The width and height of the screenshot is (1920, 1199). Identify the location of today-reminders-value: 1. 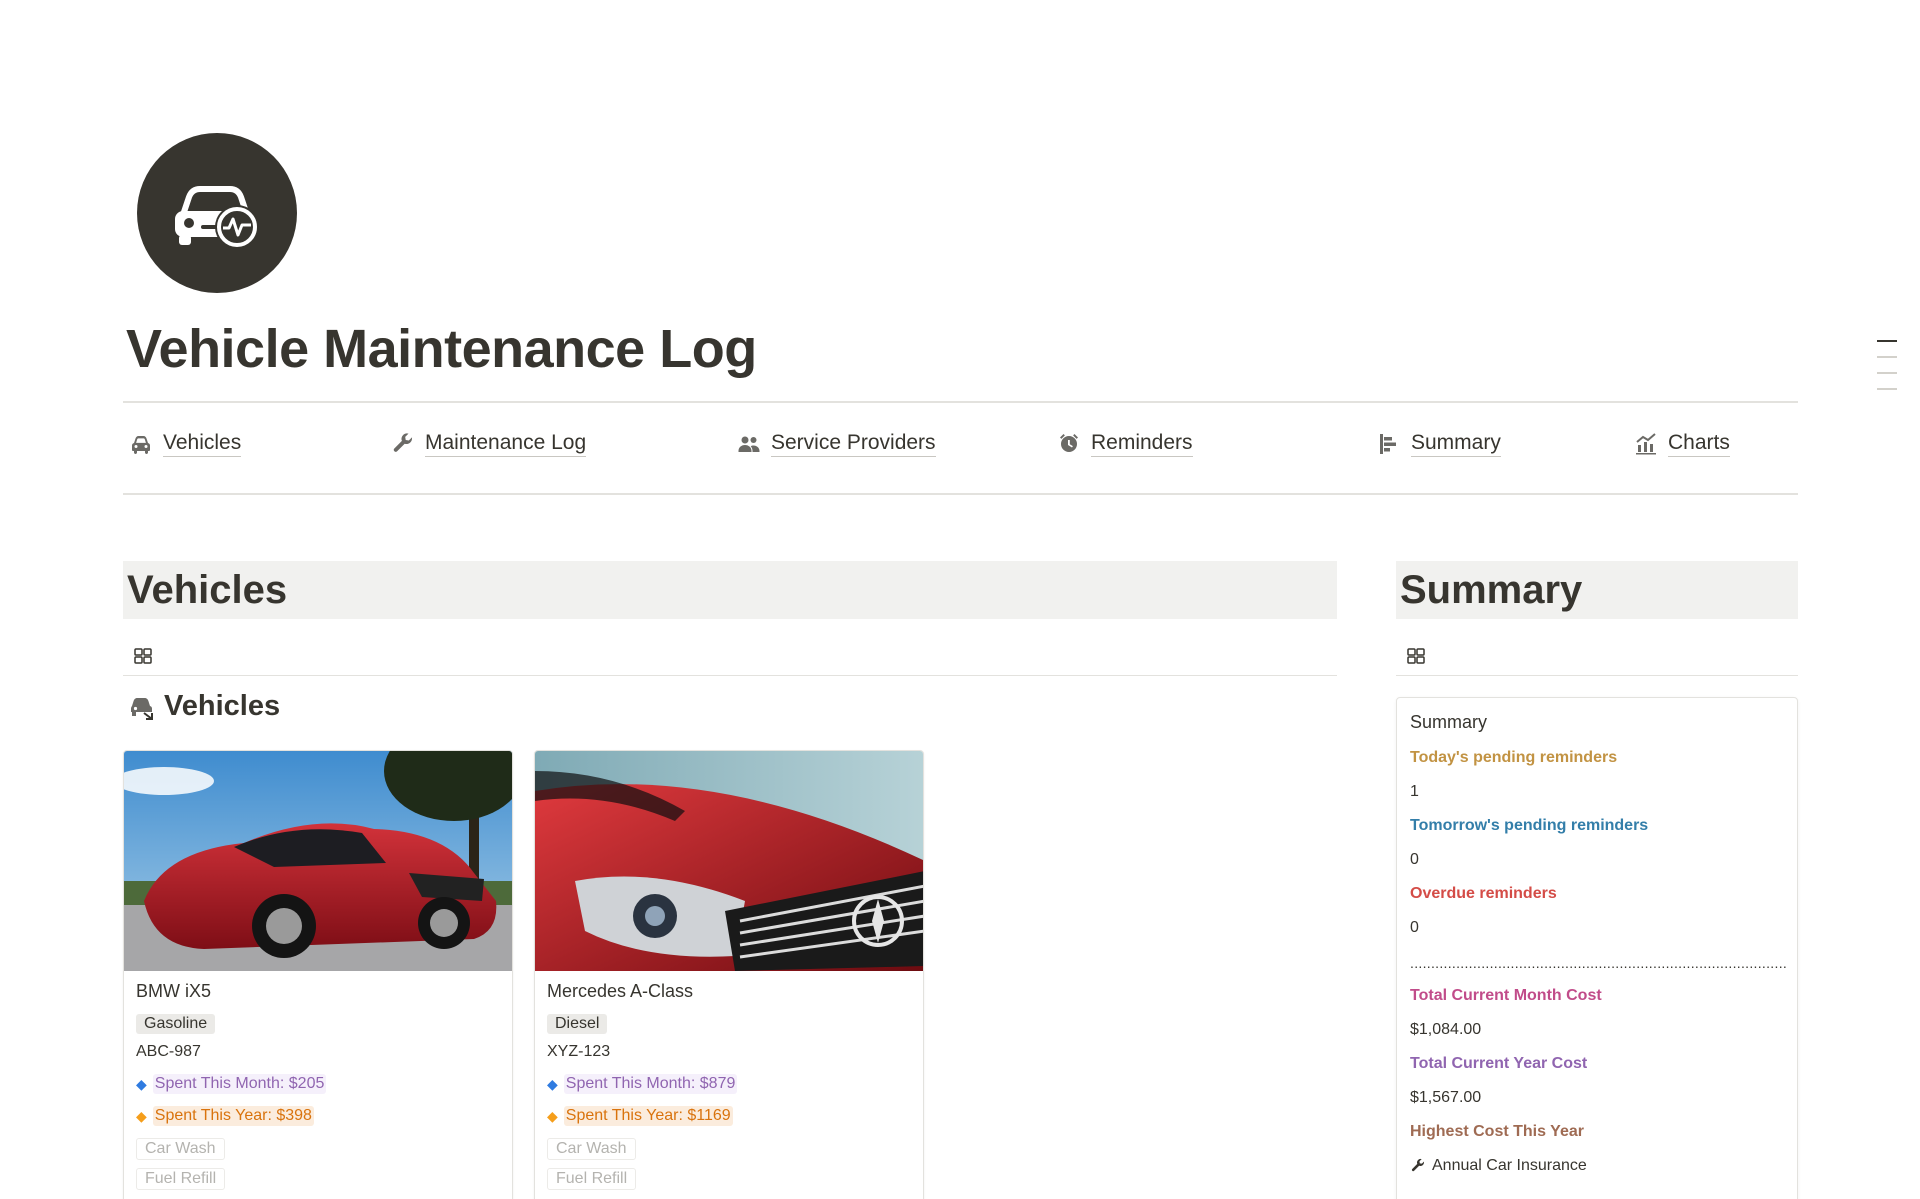
(1414, 791).